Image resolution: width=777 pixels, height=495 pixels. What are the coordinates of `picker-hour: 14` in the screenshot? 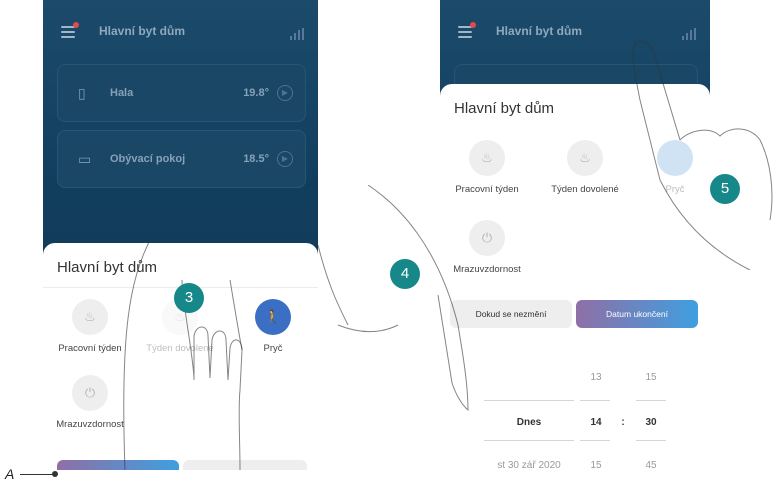 It's located at (596, 422).